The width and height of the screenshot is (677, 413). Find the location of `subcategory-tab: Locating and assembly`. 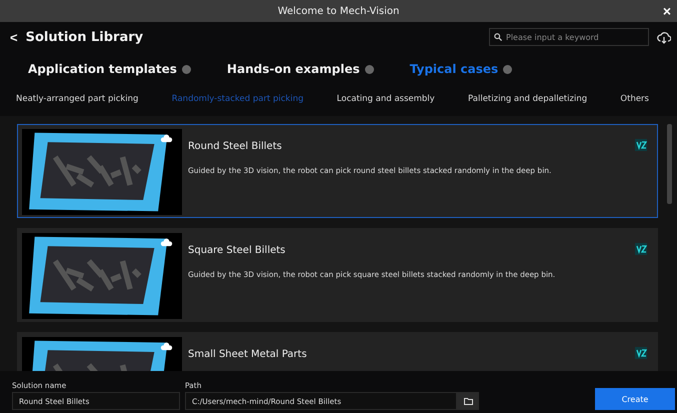

subcategory-tab: Locating and assembly is located at coordinates (385, 99).